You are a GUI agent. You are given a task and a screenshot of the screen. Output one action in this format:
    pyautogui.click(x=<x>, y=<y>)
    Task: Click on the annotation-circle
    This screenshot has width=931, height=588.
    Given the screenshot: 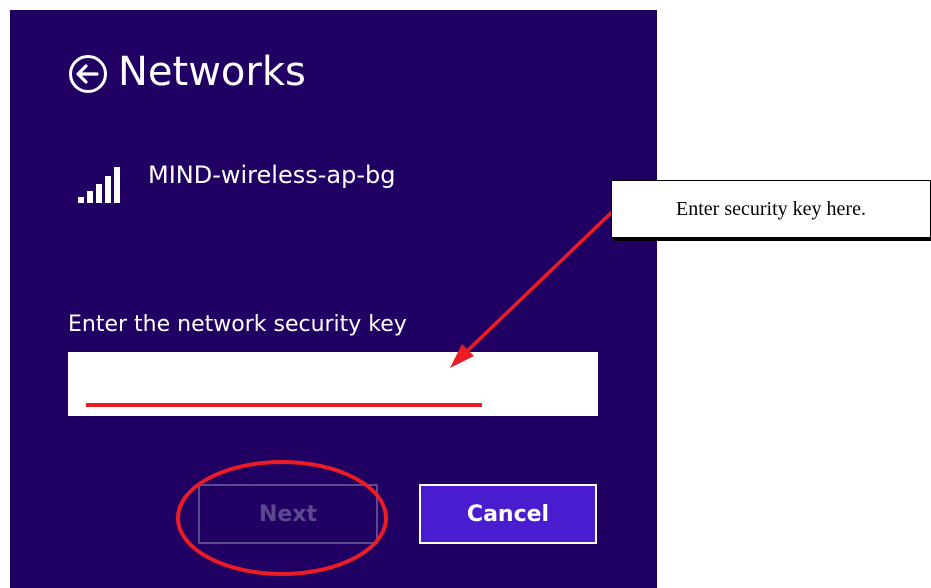 What is the action you would take?
    pyautogui.click(x=282, y=518)
    